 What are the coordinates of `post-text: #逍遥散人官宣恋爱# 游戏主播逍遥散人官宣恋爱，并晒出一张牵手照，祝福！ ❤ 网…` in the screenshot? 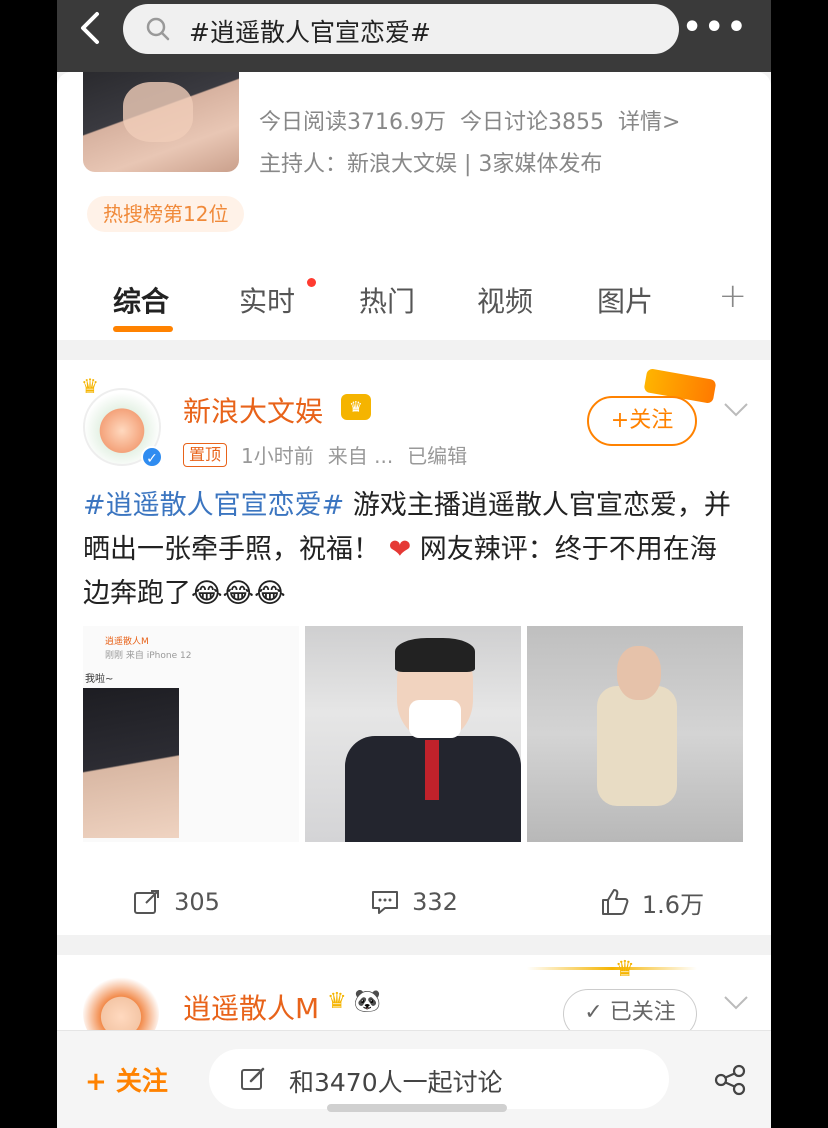 It's located at (413, 550).